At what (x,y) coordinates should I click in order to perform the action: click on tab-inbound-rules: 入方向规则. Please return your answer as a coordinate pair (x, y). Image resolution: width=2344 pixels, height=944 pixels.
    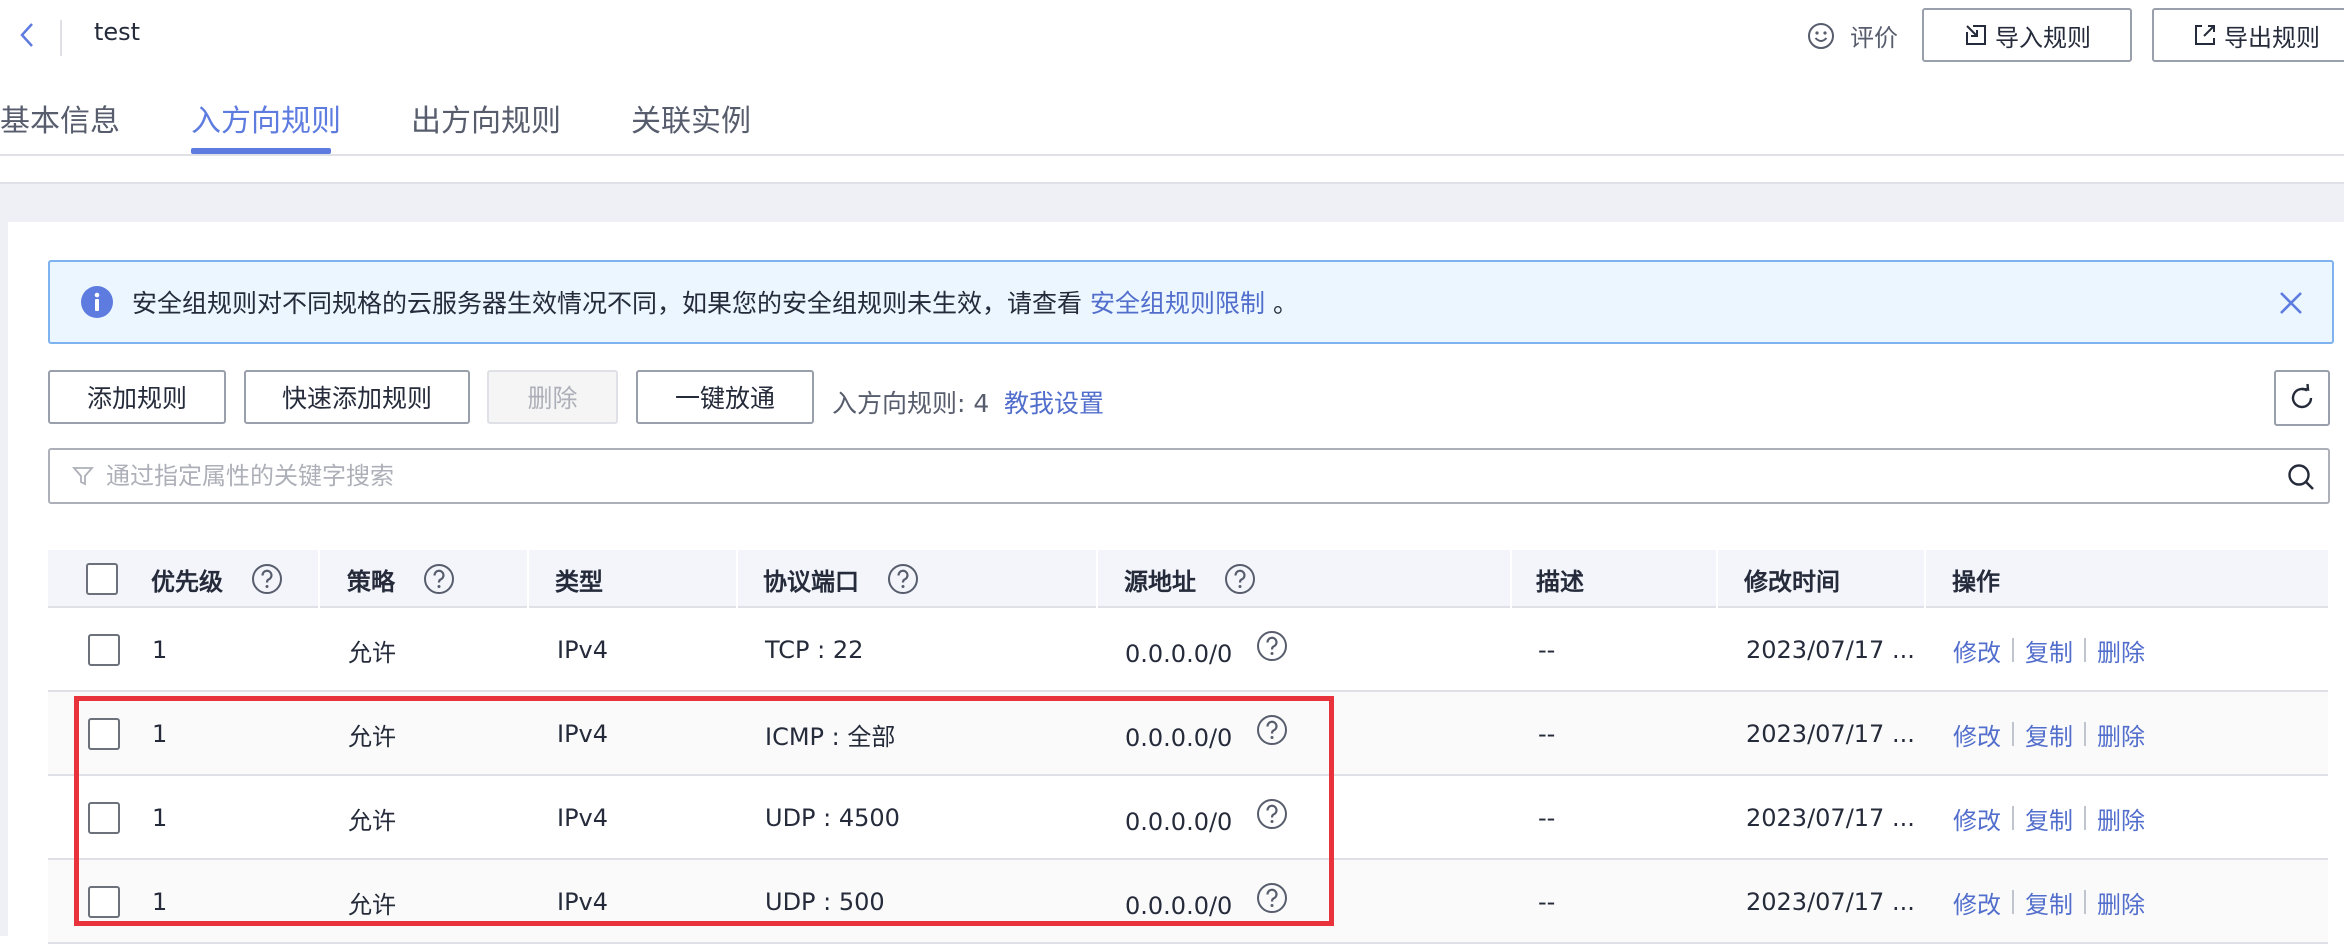
    Looking at the image, I should click on (266, 118).